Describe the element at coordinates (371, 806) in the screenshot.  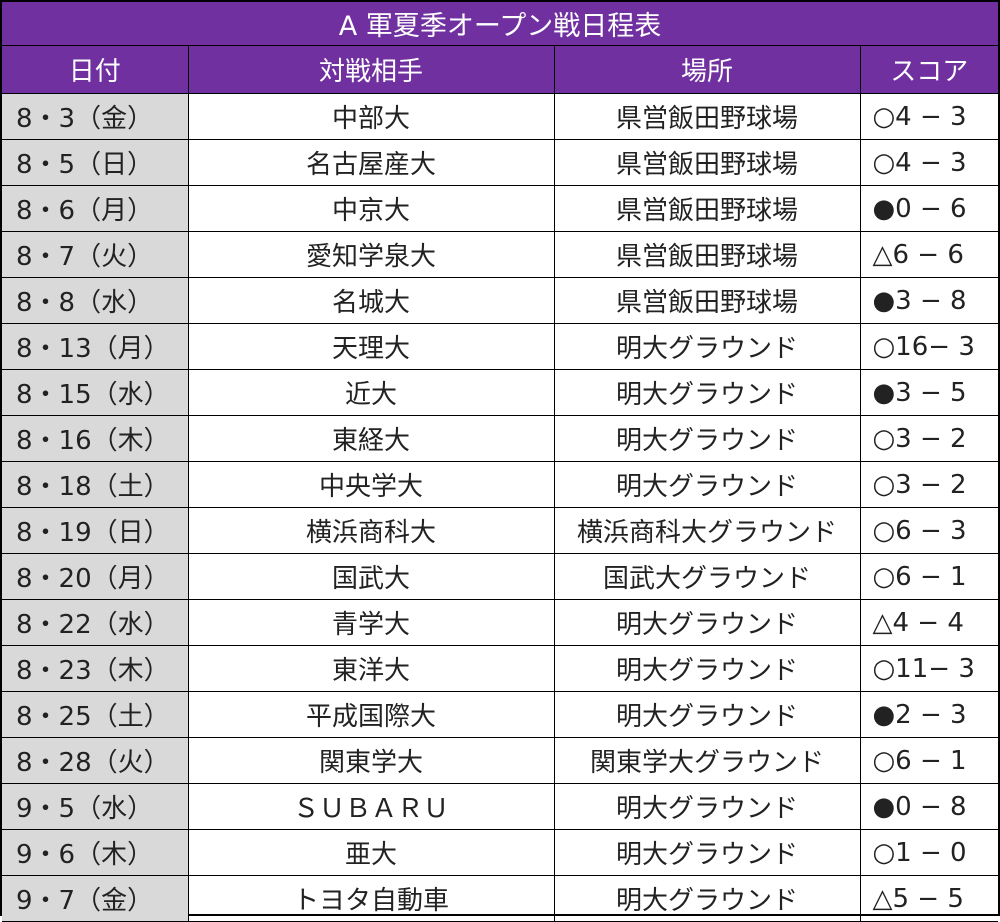
I see `opponent-cell: ＳＵＢＡＲＵ` at that location.